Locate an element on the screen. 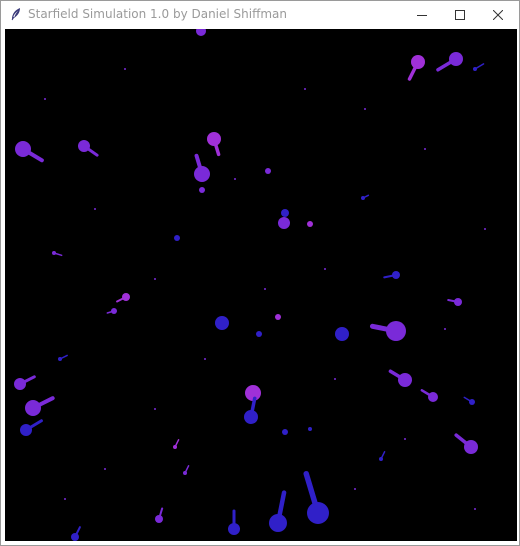 This screenshot has width=520, height=546. maximize-button is located at coordinates (460, 14).